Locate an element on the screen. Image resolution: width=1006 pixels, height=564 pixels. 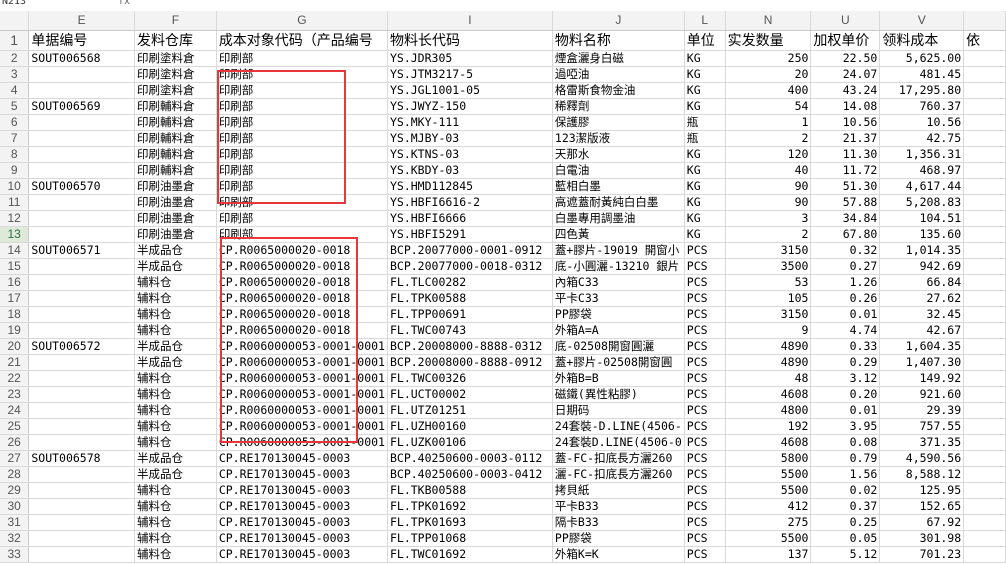
cell-unit-price: 34.84 is located at coordinates (845, 218).